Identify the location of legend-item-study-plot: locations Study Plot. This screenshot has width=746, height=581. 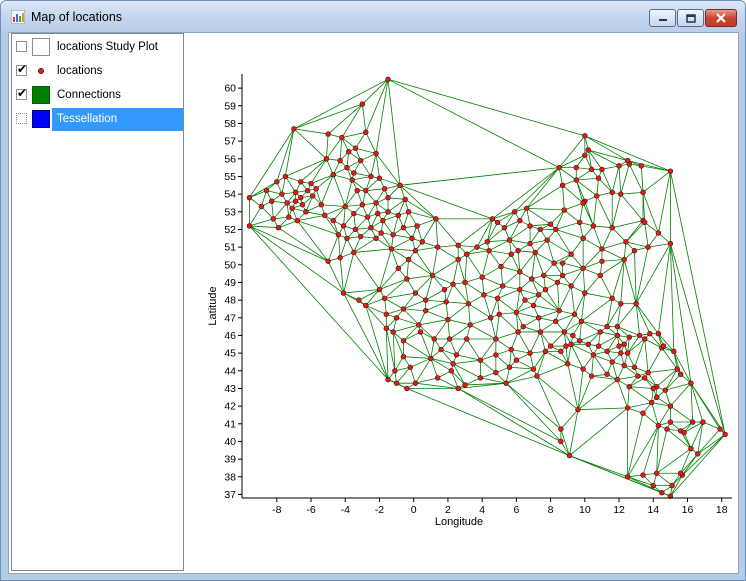
(97, 47).